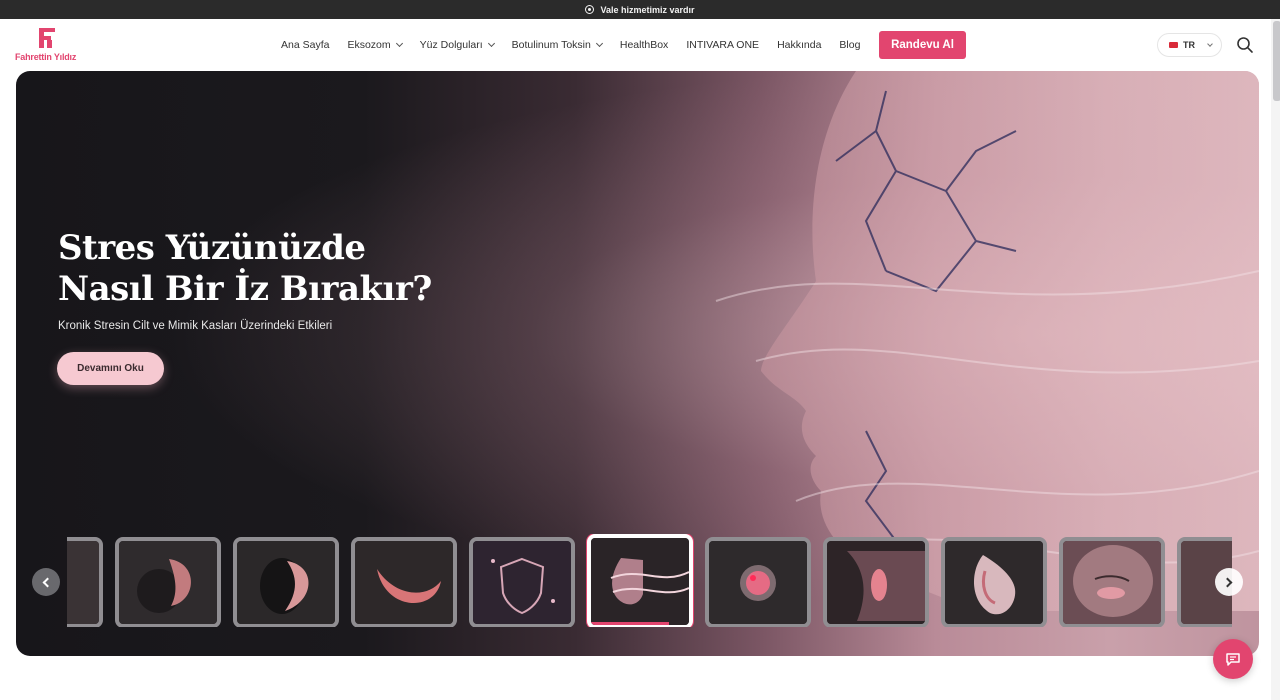  What do you see at coordinates (922, 45) in the screenshot?
I see `appointment-button: Randevu Al` at bounding box center [922, 45].